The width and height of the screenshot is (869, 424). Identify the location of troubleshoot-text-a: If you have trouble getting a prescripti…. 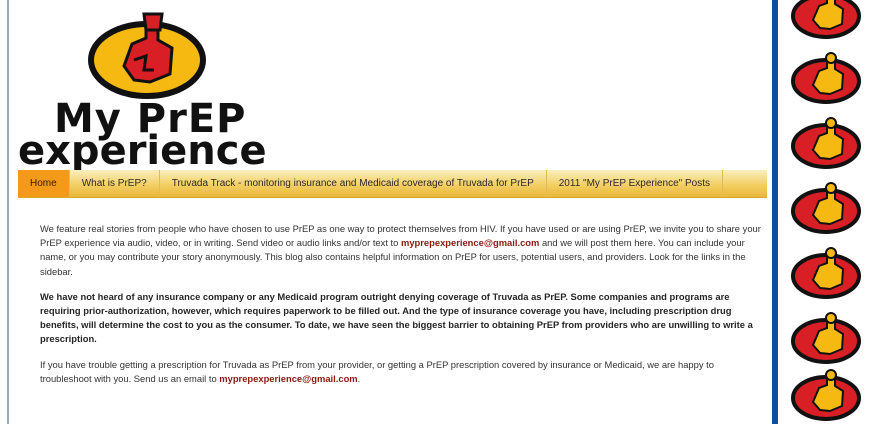
(377, 371).